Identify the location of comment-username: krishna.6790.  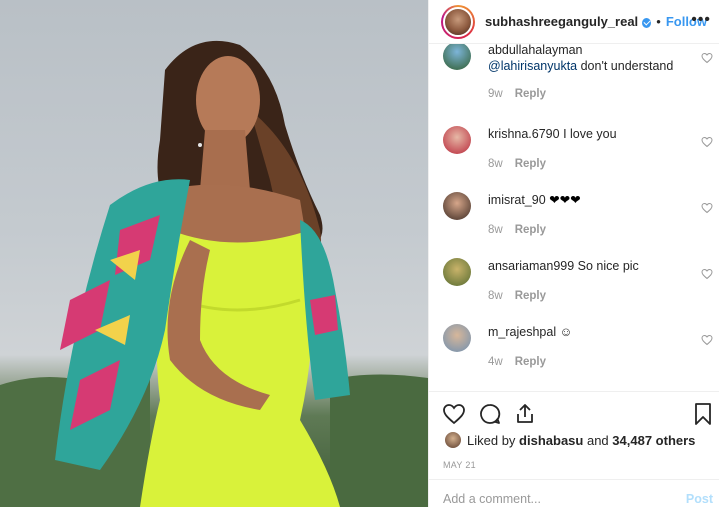
(524, 134).